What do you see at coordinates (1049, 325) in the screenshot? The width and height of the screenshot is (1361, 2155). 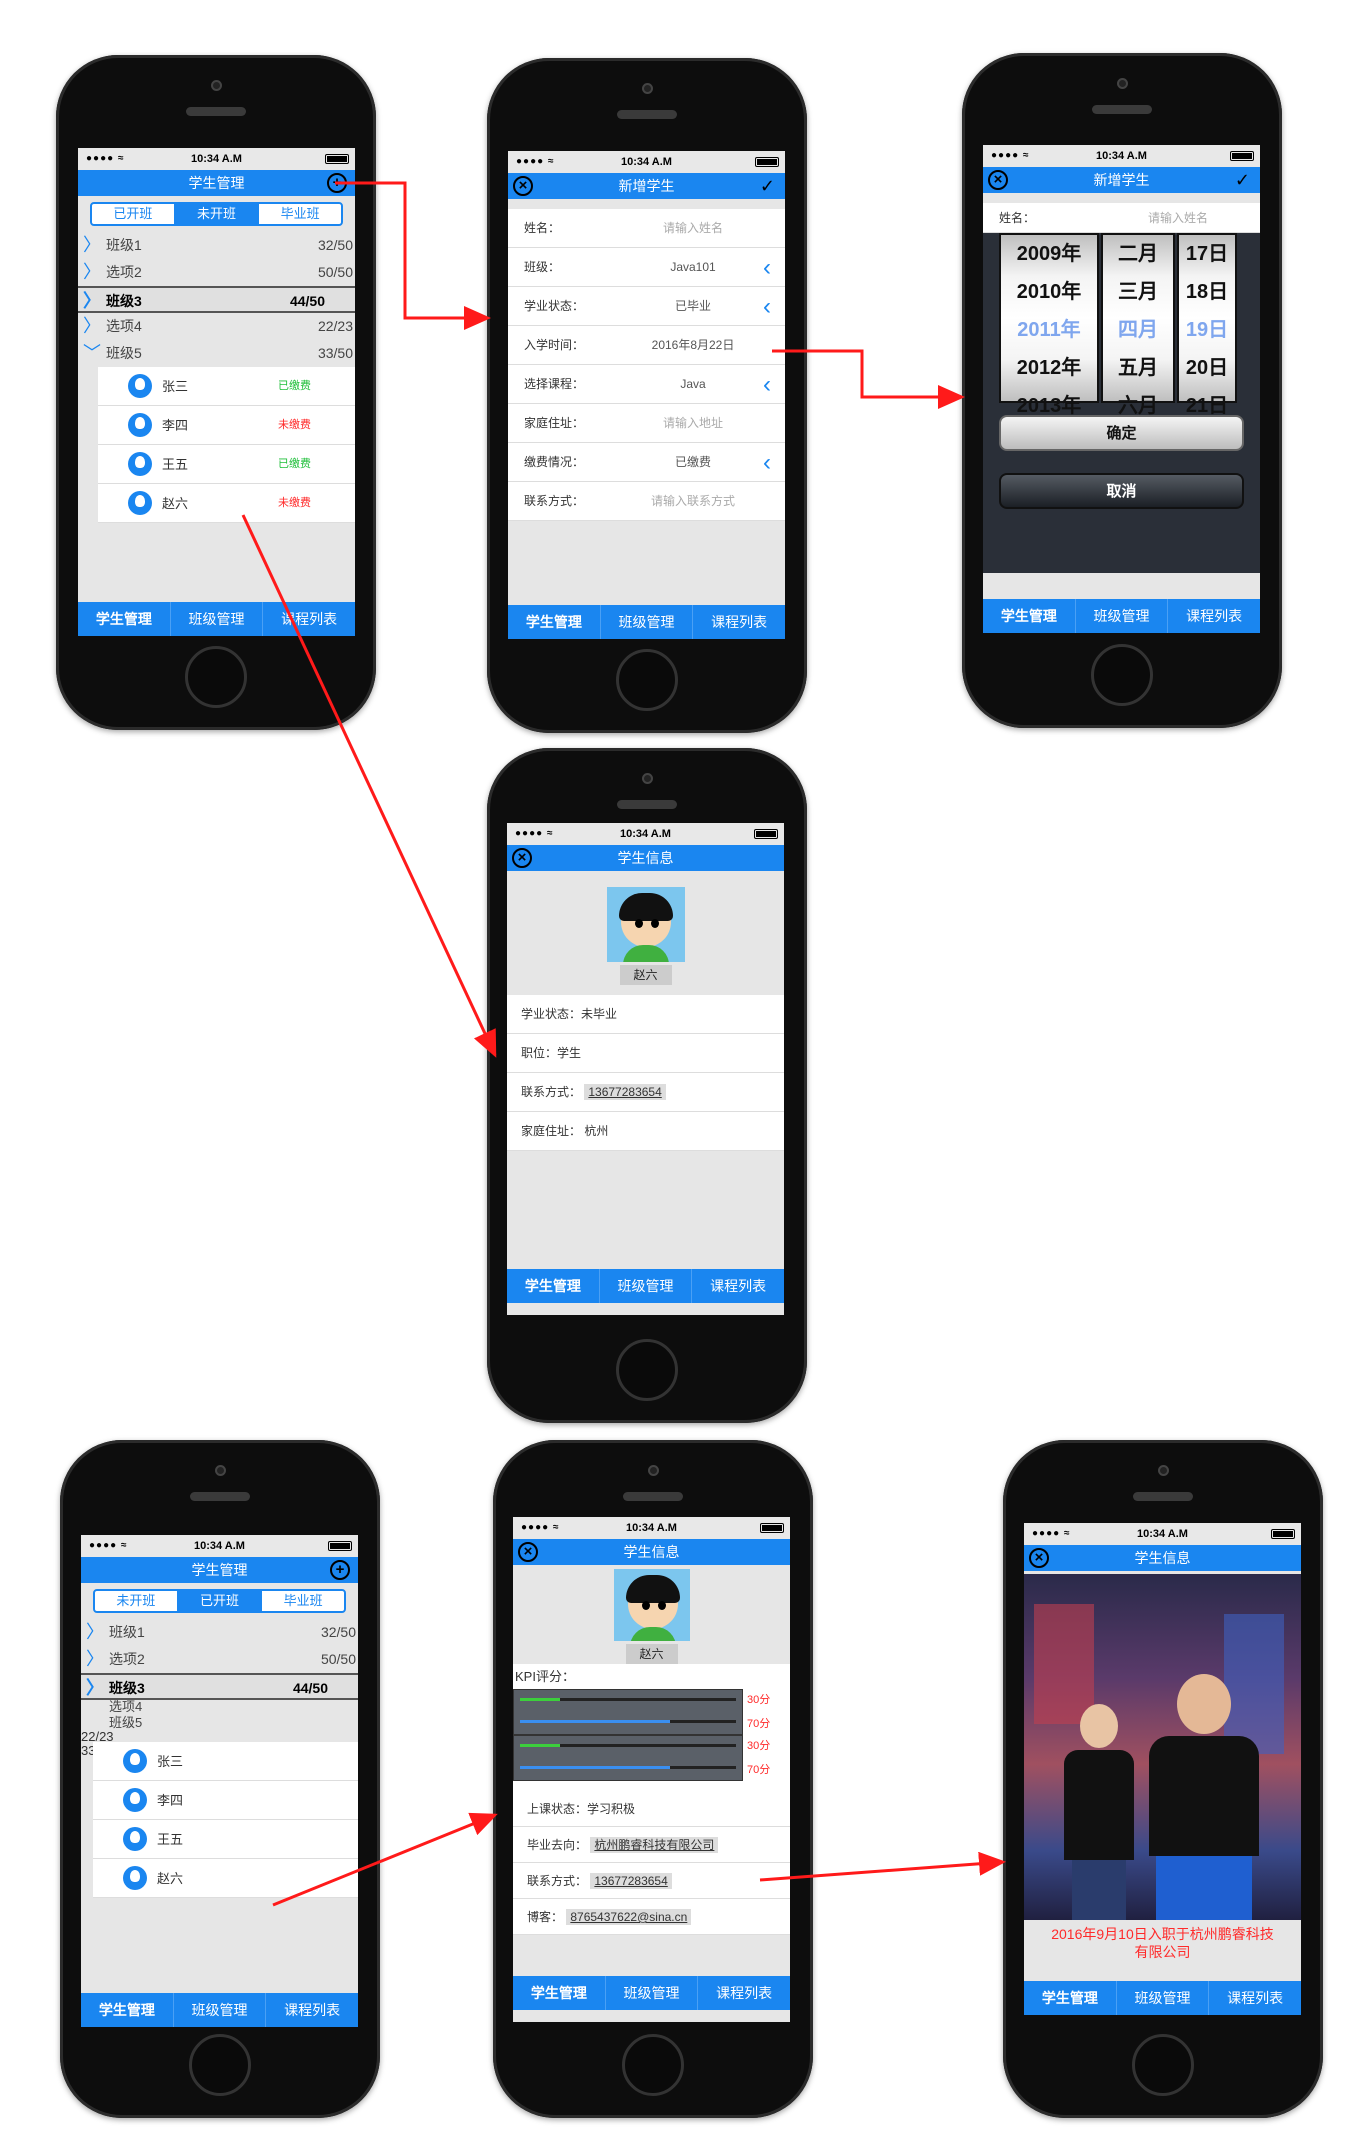 I see `year-wheel: 2009年 2010年 2011年 2012年 2013年` at bounding box center [1049, 325].